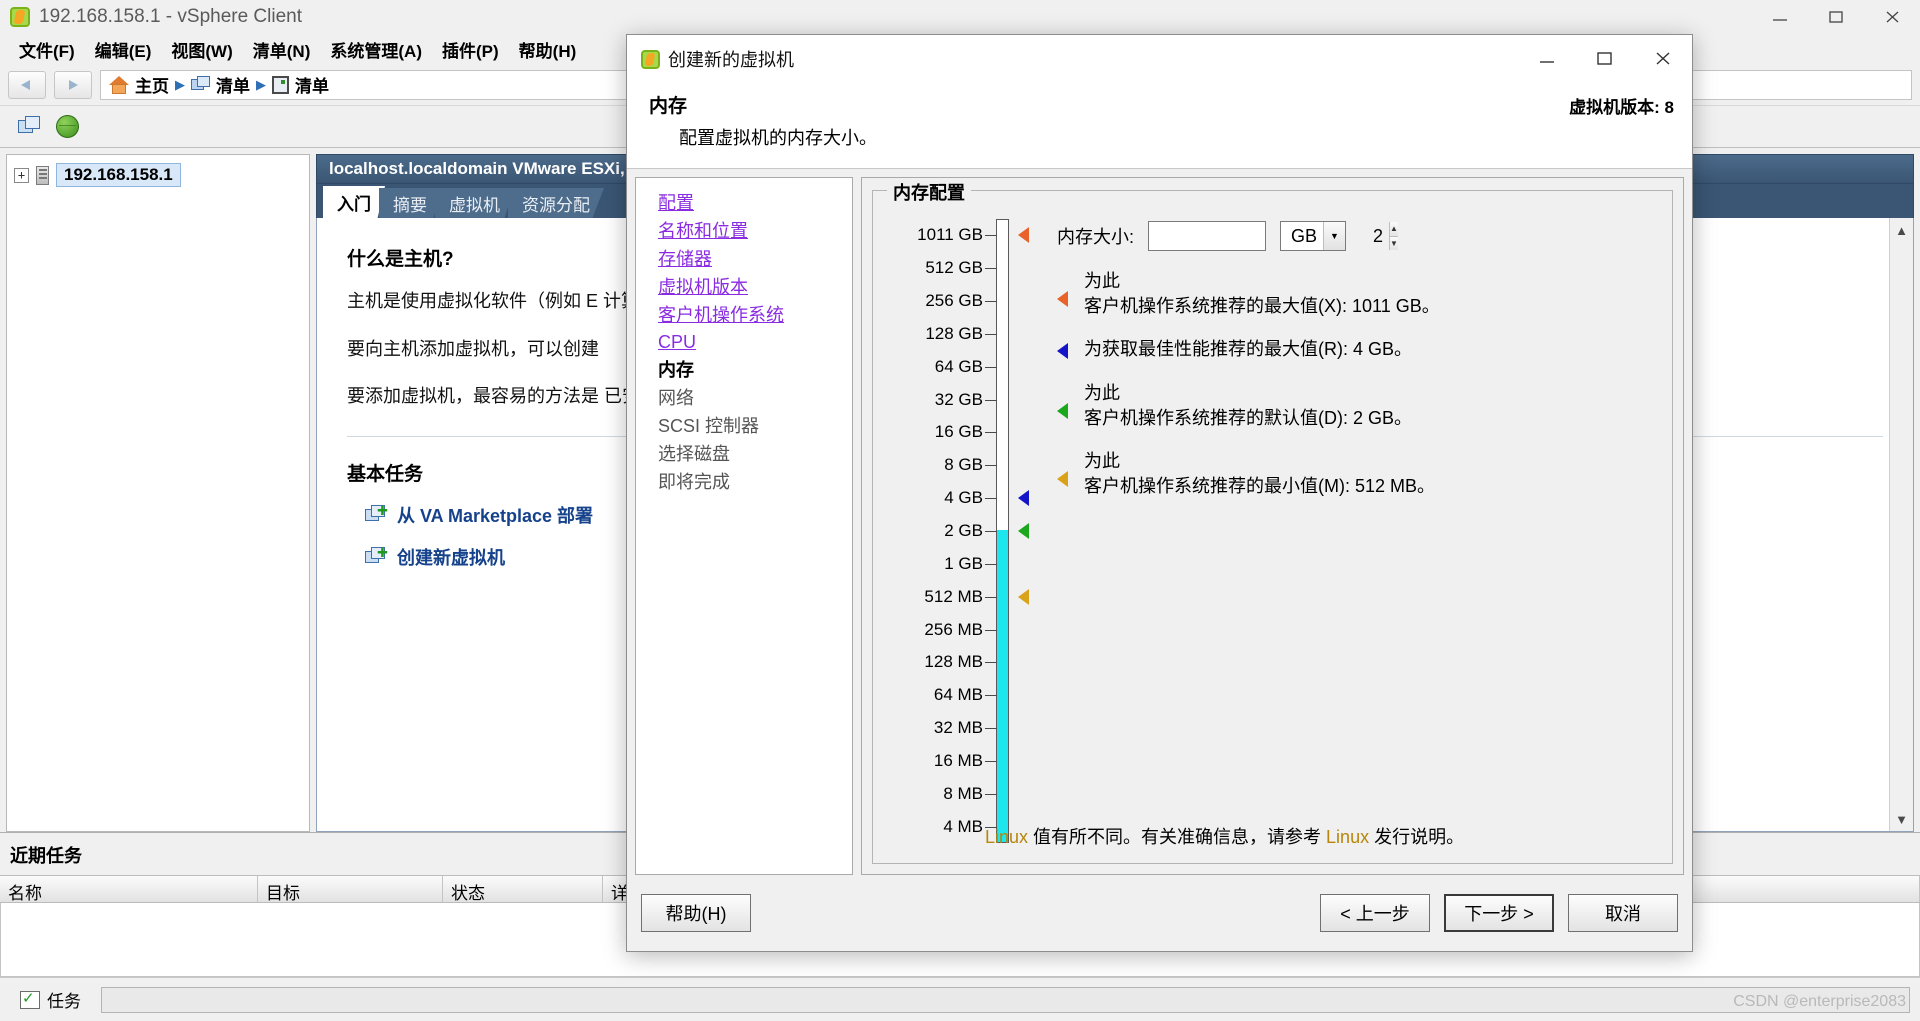  What do you see at coordinates (129, 889) in the screenshot?
I see `column-name: 名称` at bounding box center [129, 889].